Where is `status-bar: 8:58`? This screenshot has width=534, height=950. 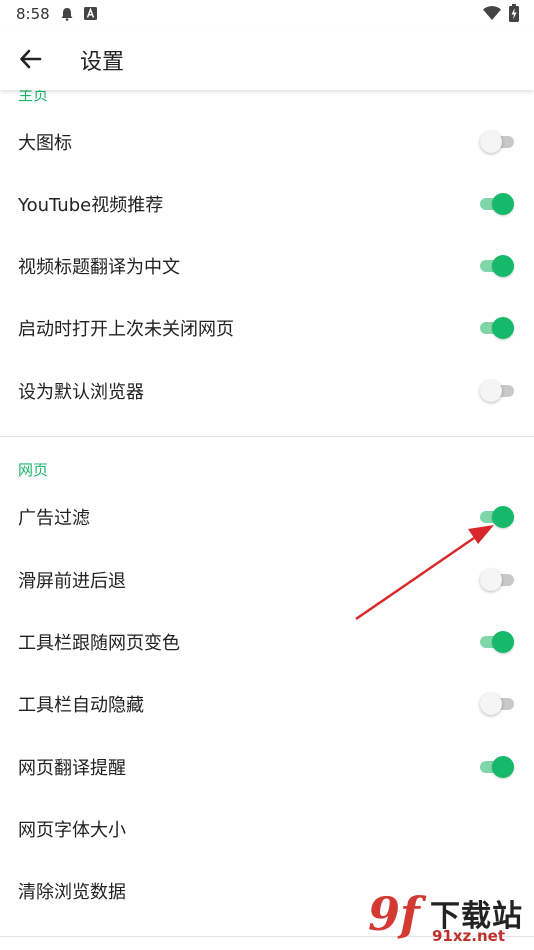 status-bar: 8:58 is located at coordinates (267, 14).